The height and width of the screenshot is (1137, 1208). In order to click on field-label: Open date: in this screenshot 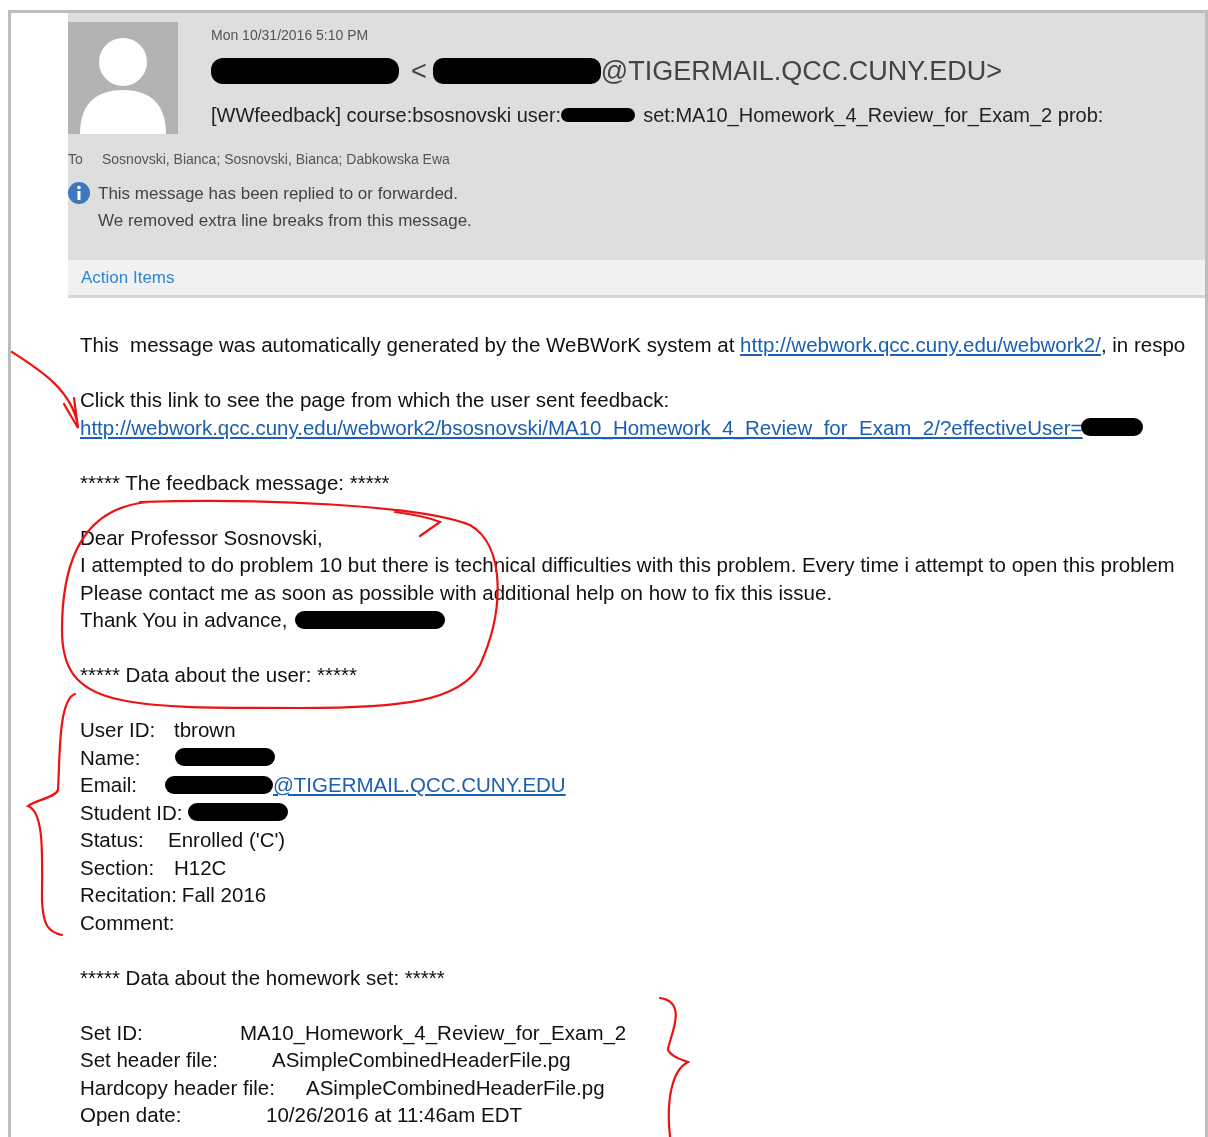, I will do `click(131, 1115)`.